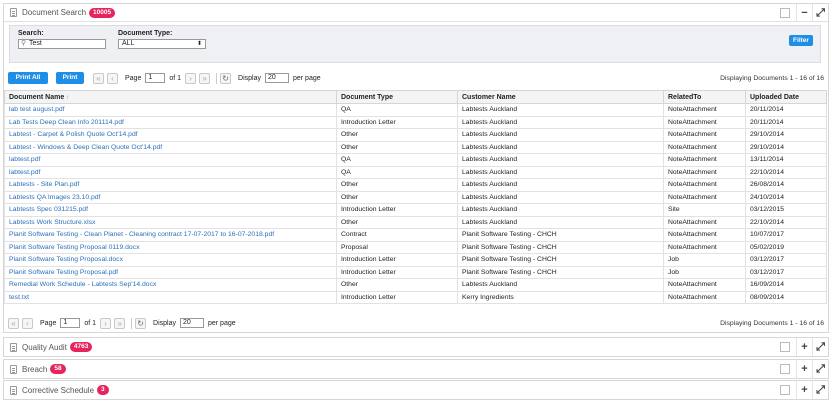 The height and width of the screenshot is (401, 832). I want to click on filter-button: Filter, so click(801, 40).